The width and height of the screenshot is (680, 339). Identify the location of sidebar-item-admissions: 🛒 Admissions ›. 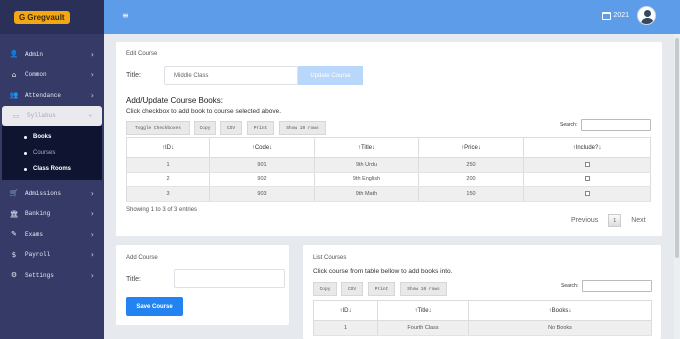
(52, 193).